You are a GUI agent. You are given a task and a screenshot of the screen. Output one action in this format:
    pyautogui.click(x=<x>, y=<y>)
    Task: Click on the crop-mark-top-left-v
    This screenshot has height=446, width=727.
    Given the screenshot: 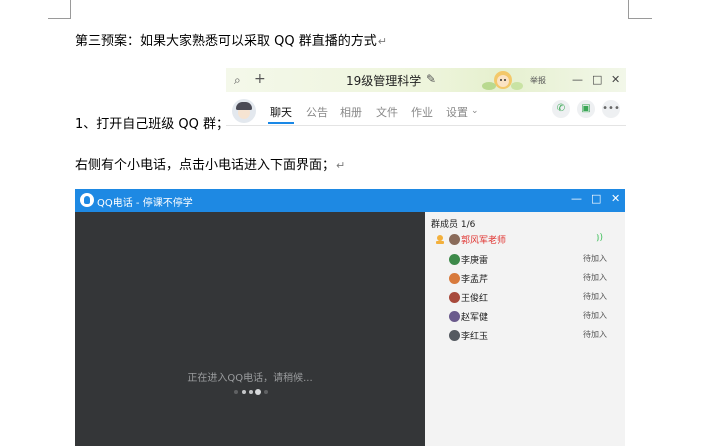 What is the action you would take?
    pyautogui.click(x=70, y=9)
    